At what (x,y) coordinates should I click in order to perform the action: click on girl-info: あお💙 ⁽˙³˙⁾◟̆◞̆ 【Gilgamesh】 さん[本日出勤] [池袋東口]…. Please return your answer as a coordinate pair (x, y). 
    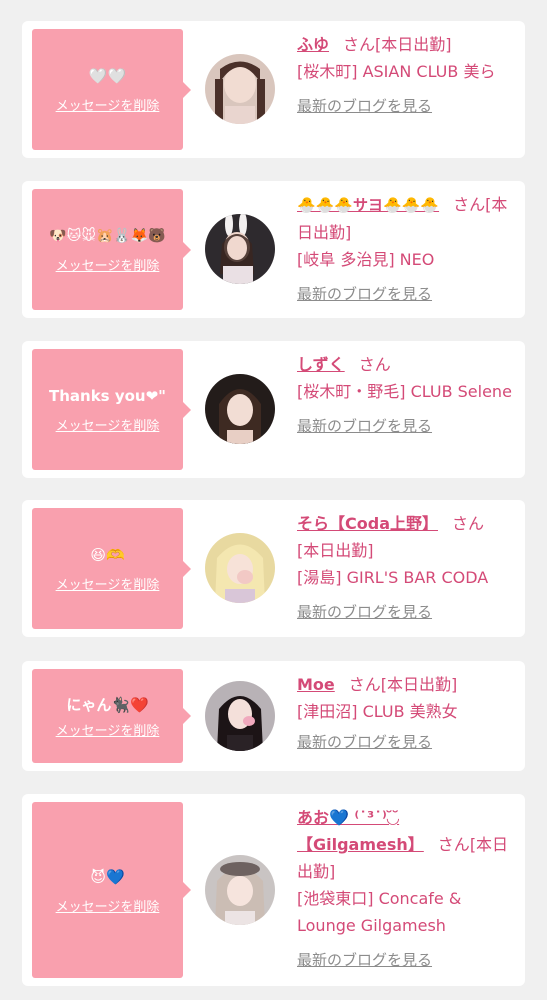
    Looking at the image, I should click on (406, 889).